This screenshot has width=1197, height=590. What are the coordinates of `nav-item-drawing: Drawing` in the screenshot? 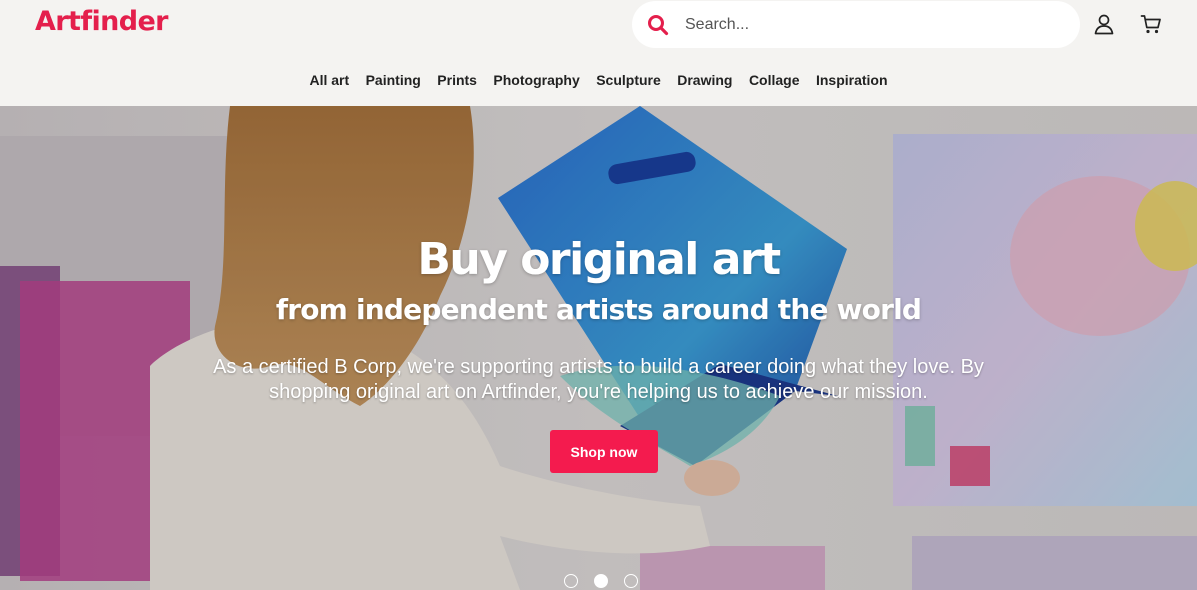 It's located at (704, 80).